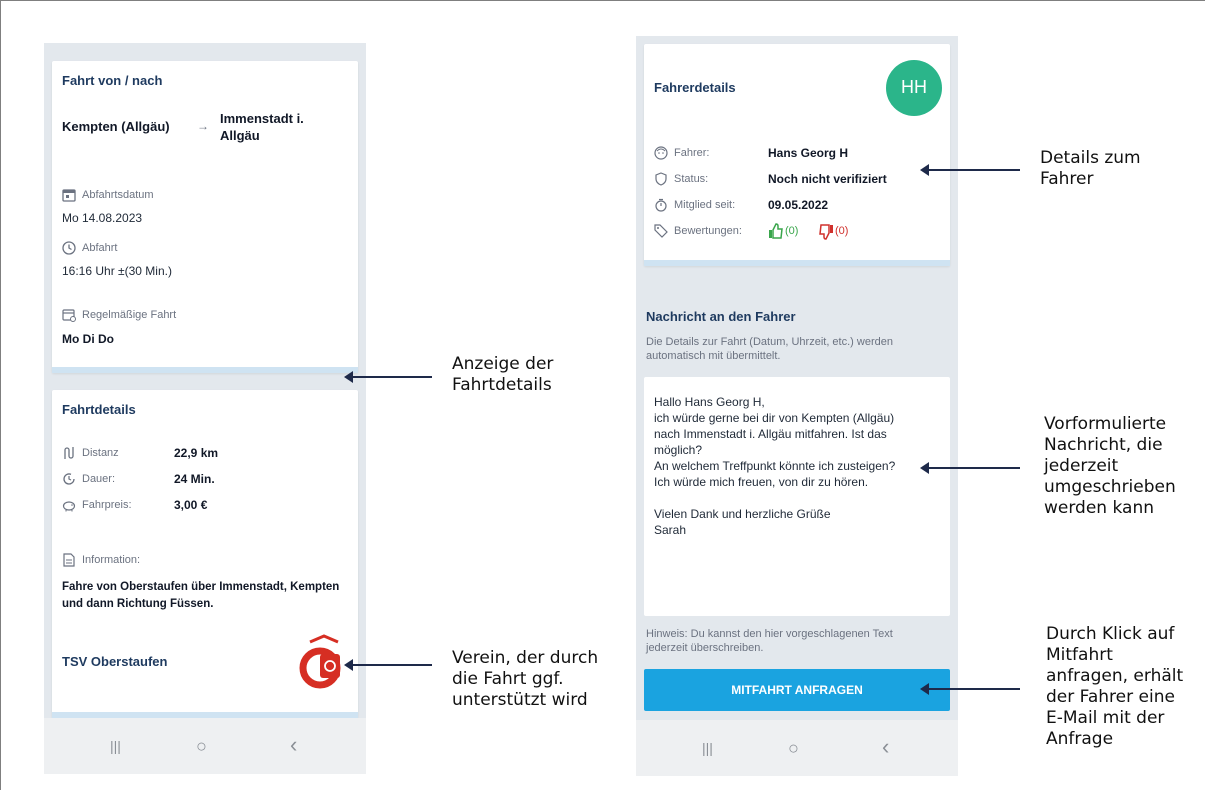 The width and height of the screenshot is (1206, 791). I want to click on driver-name-label: Fahrer:, so click(692, 153).